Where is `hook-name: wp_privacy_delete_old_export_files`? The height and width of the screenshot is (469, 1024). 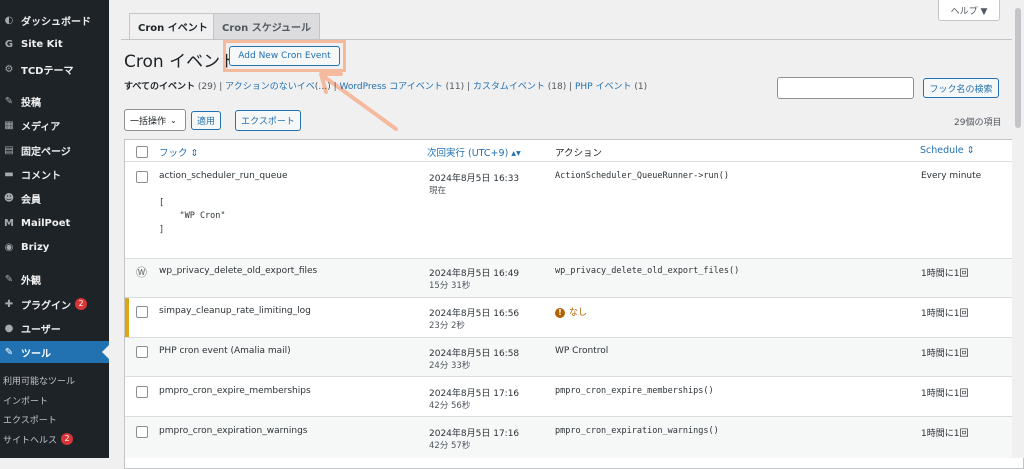
hook-name: wp_privacy_delete_old_export_files is located at coordinates (238, 271).